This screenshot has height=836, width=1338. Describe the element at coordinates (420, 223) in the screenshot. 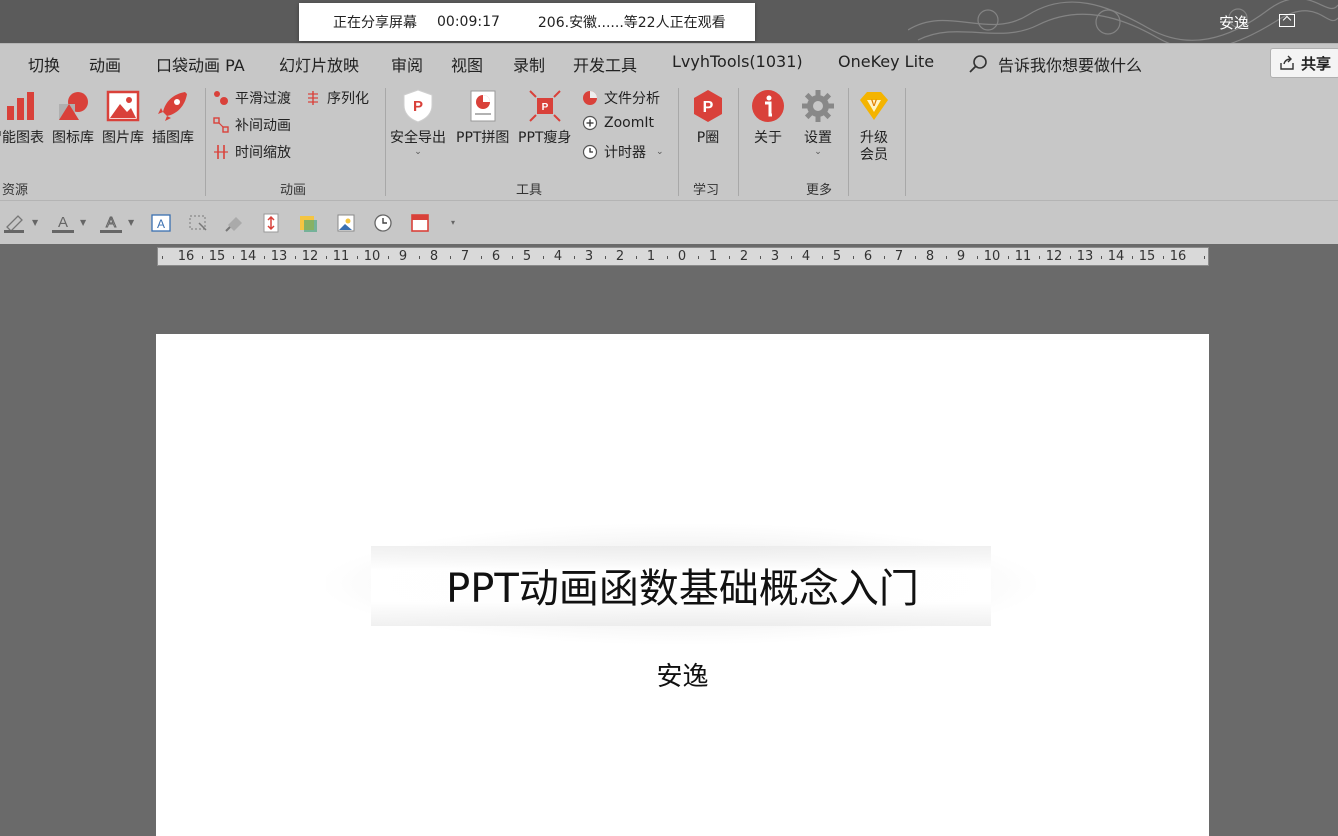

I see `window-icon` at that location.